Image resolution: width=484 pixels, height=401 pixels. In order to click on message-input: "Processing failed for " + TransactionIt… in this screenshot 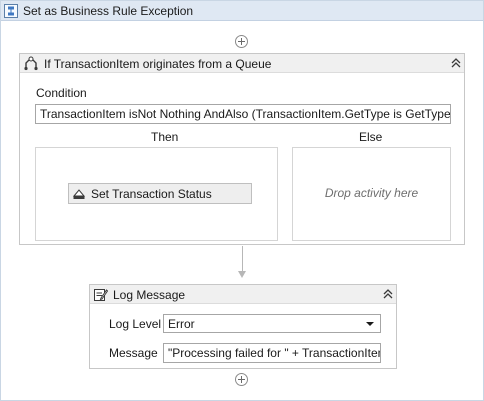, I will do `click(272, 353)`.